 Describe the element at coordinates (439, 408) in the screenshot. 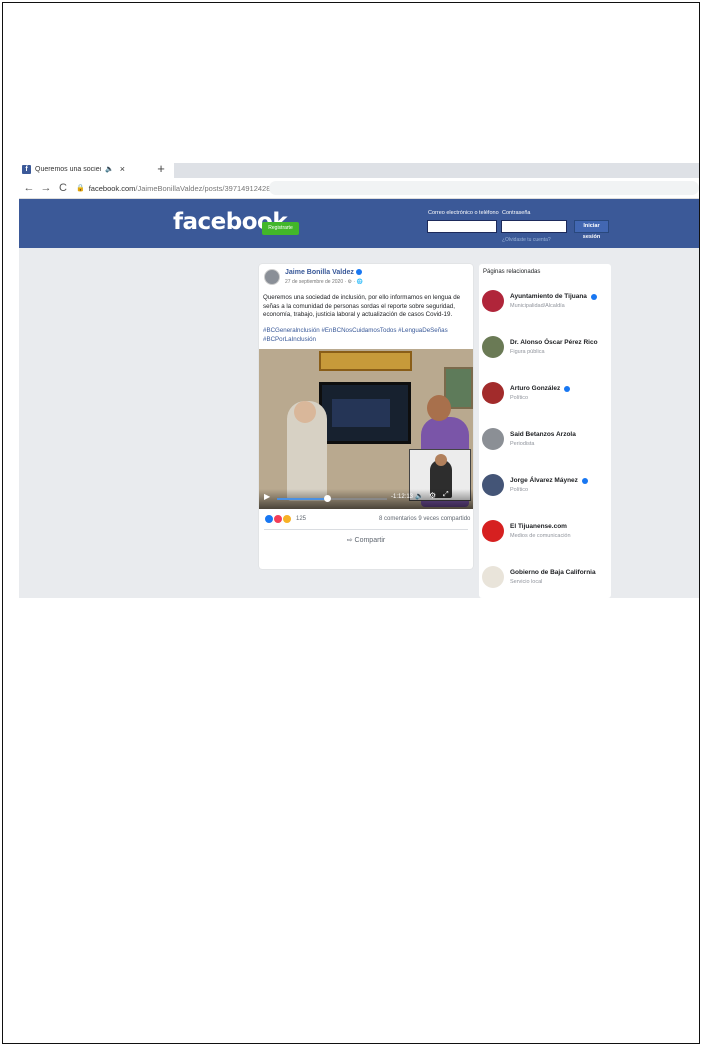

I see `second-person-head` at that location.